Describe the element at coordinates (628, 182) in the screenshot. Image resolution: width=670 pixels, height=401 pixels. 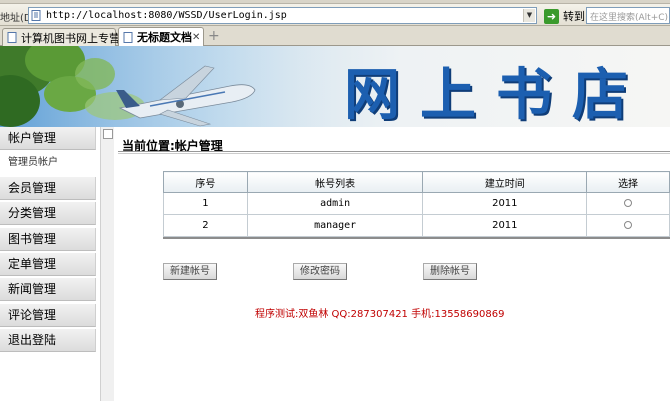
I see `column-header-select: 选择` at that location.